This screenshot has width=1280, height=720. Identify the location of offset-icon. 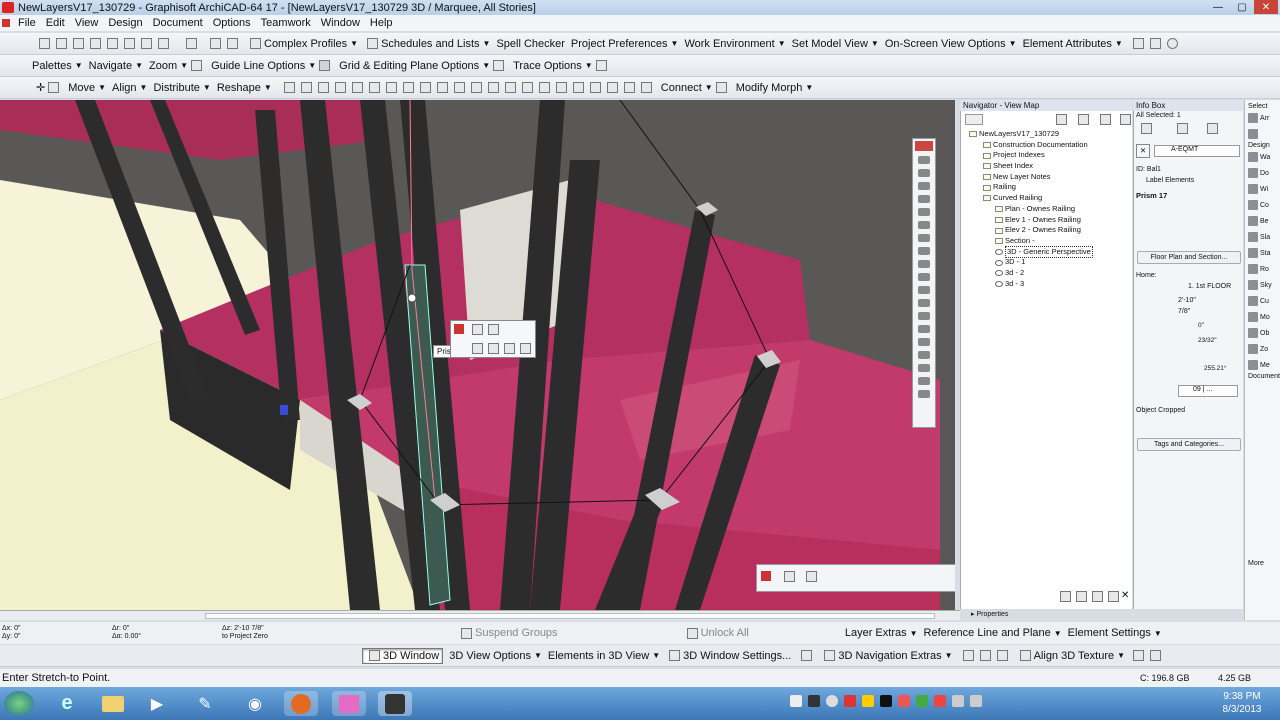
(493, 348).